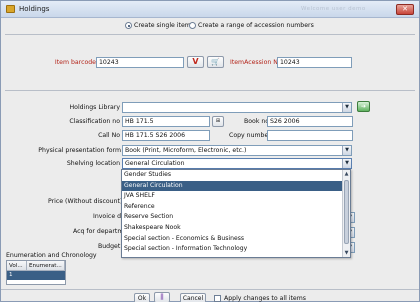 This screenshot has width=420, height=302. I want to click on dropdown-option: Special section - Information Technology, so click(236, 249).